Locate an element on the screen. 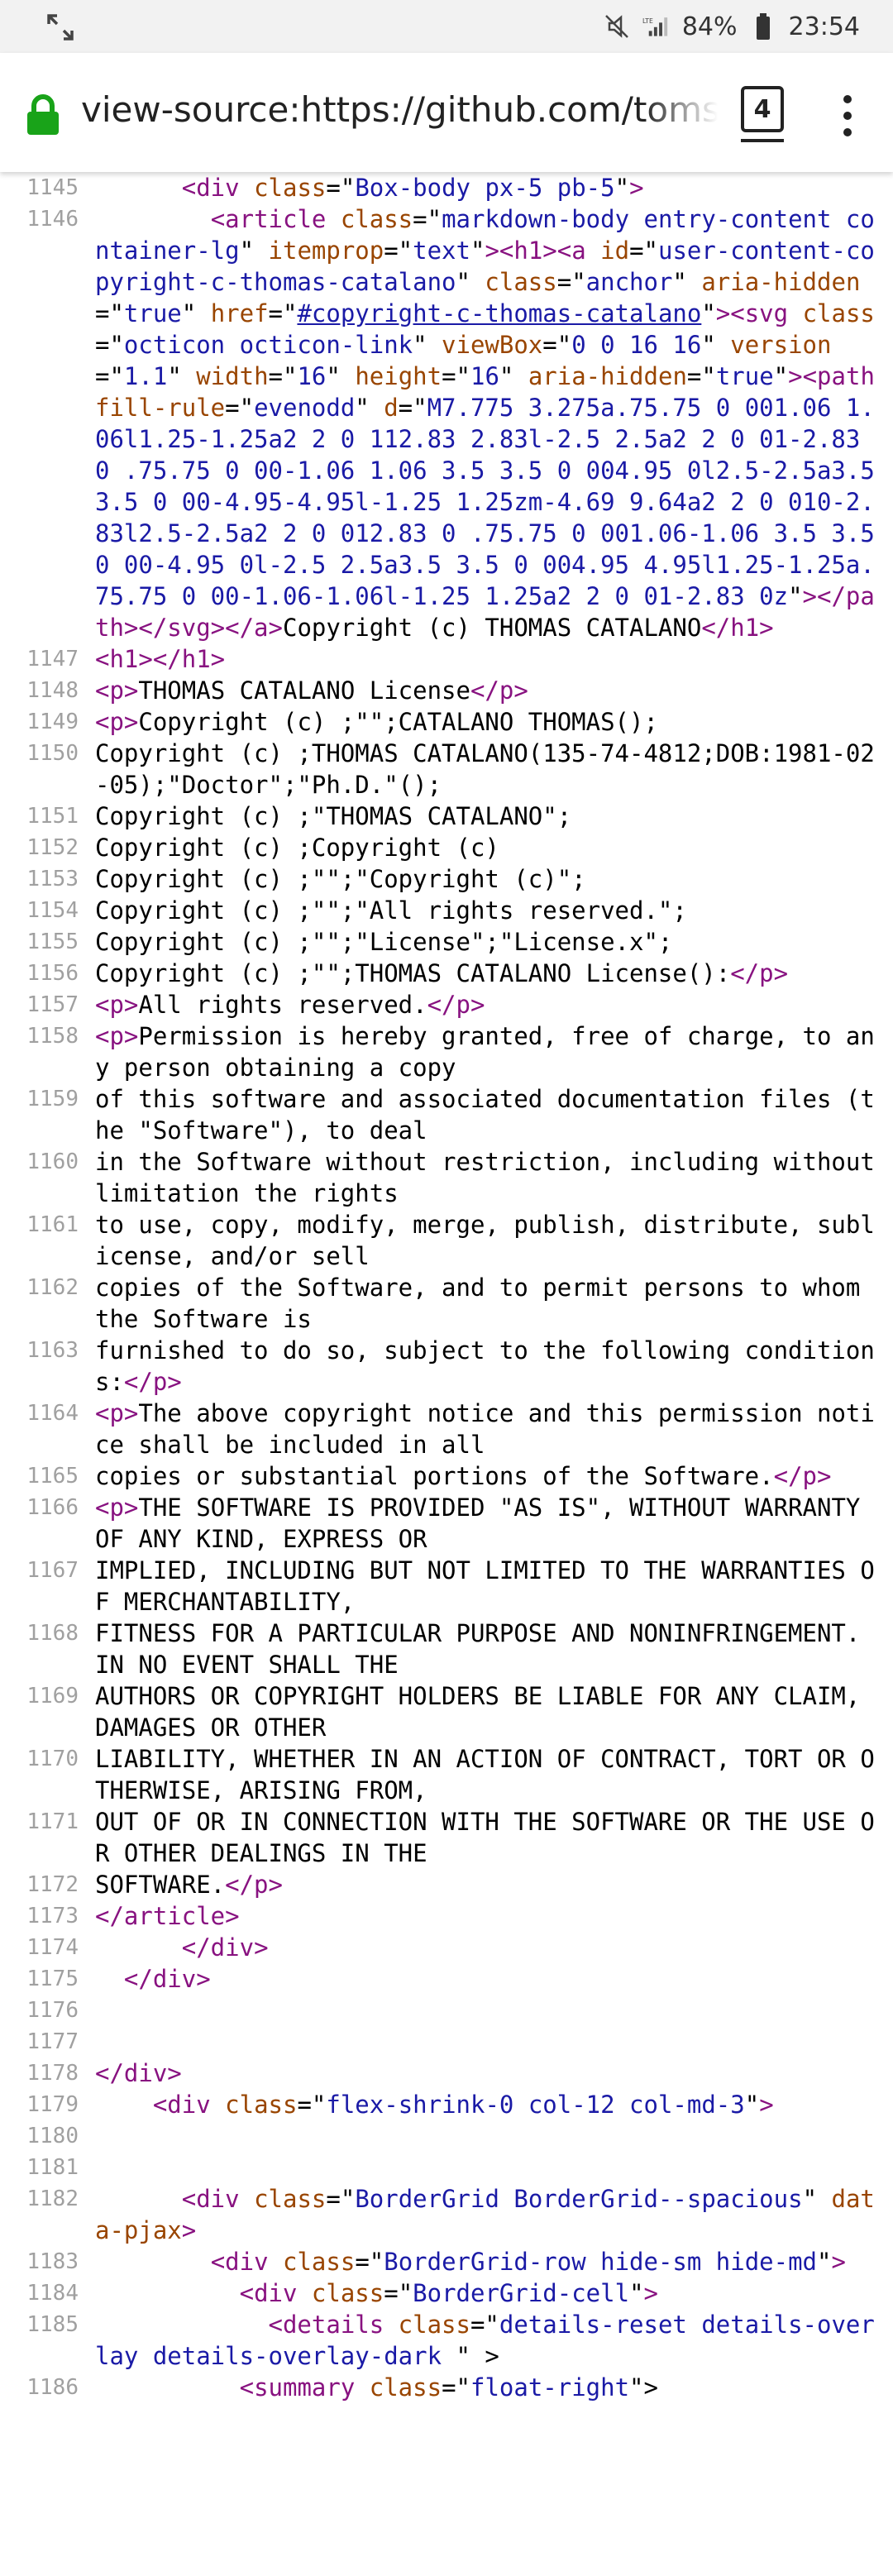  tag-token: </article> is located at coordinates (167, 1916).